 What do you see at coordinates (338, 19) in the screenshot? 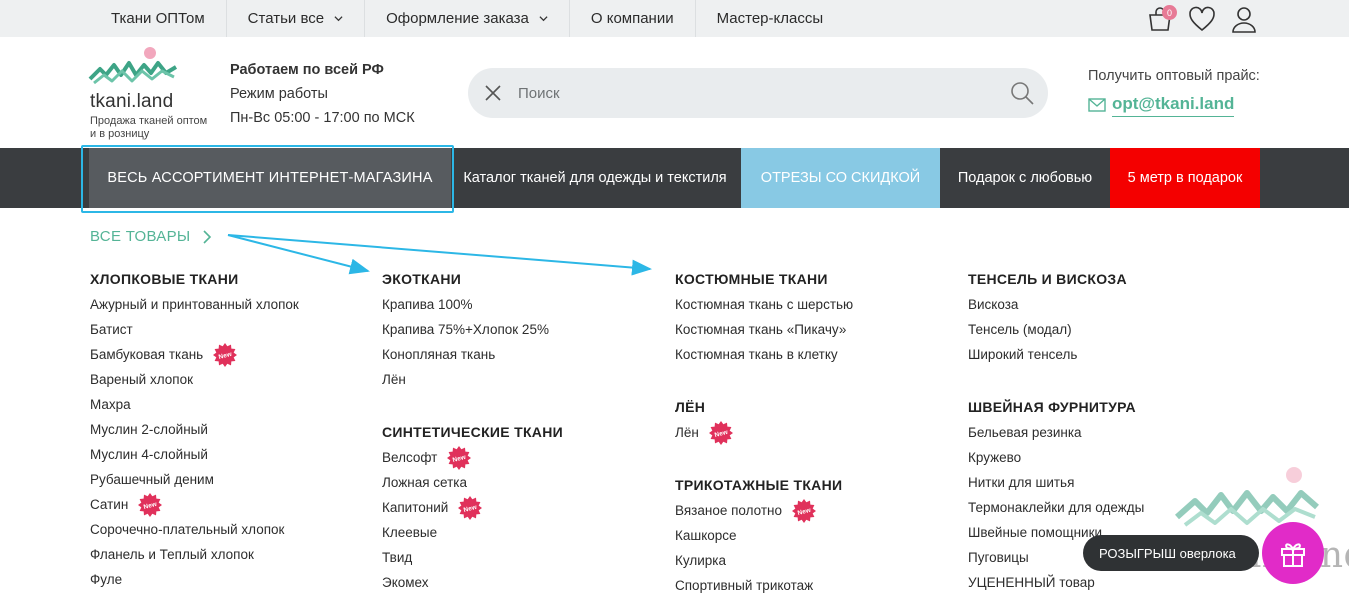
I see `chevron-down-icon` at bounding box center [338, 19].